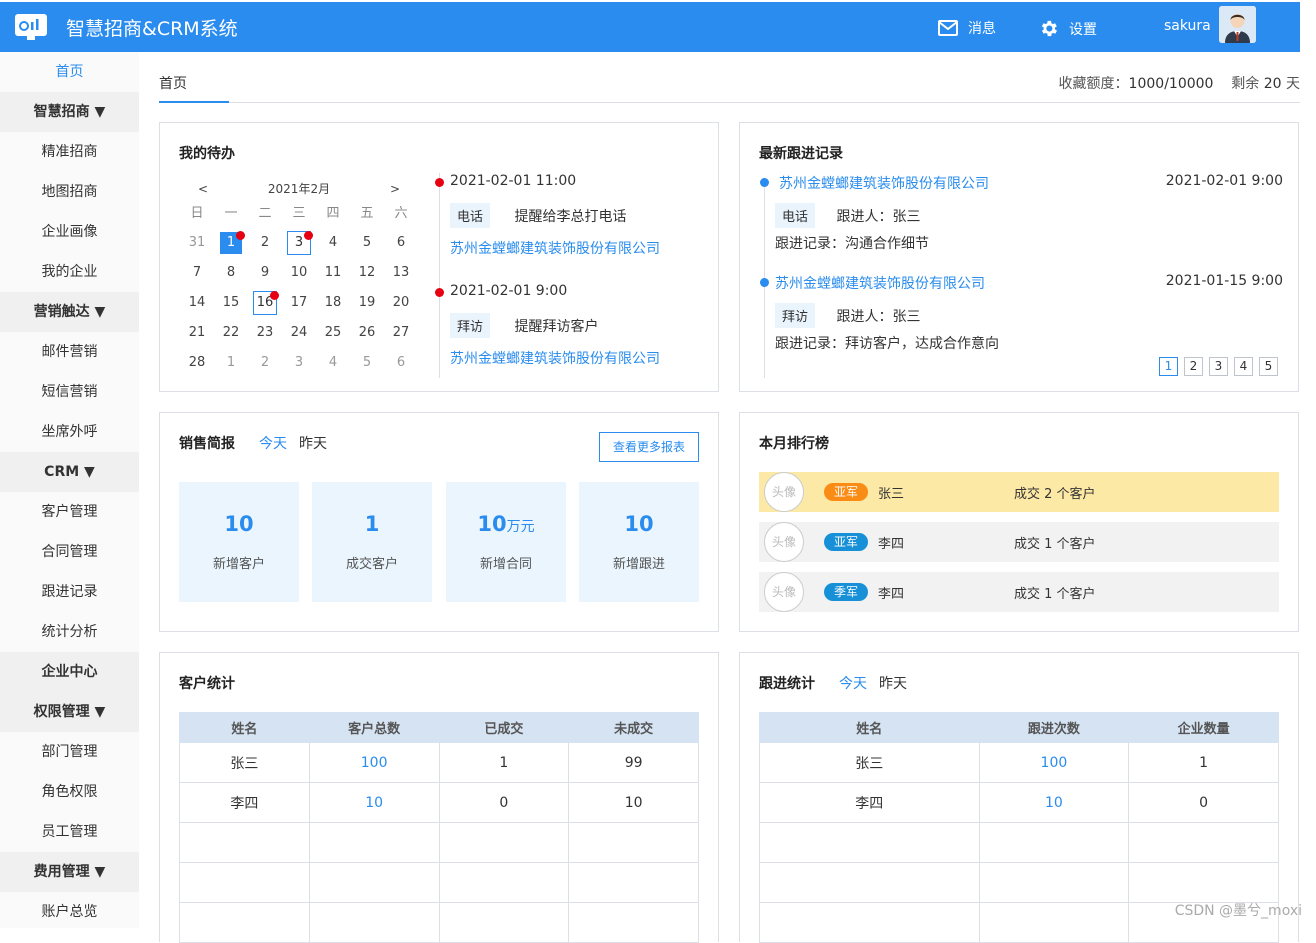  What do you see at coordinates (299, 303) in the screenshot?
I see `calendar-day: 17` at bounding box center [299, 303].